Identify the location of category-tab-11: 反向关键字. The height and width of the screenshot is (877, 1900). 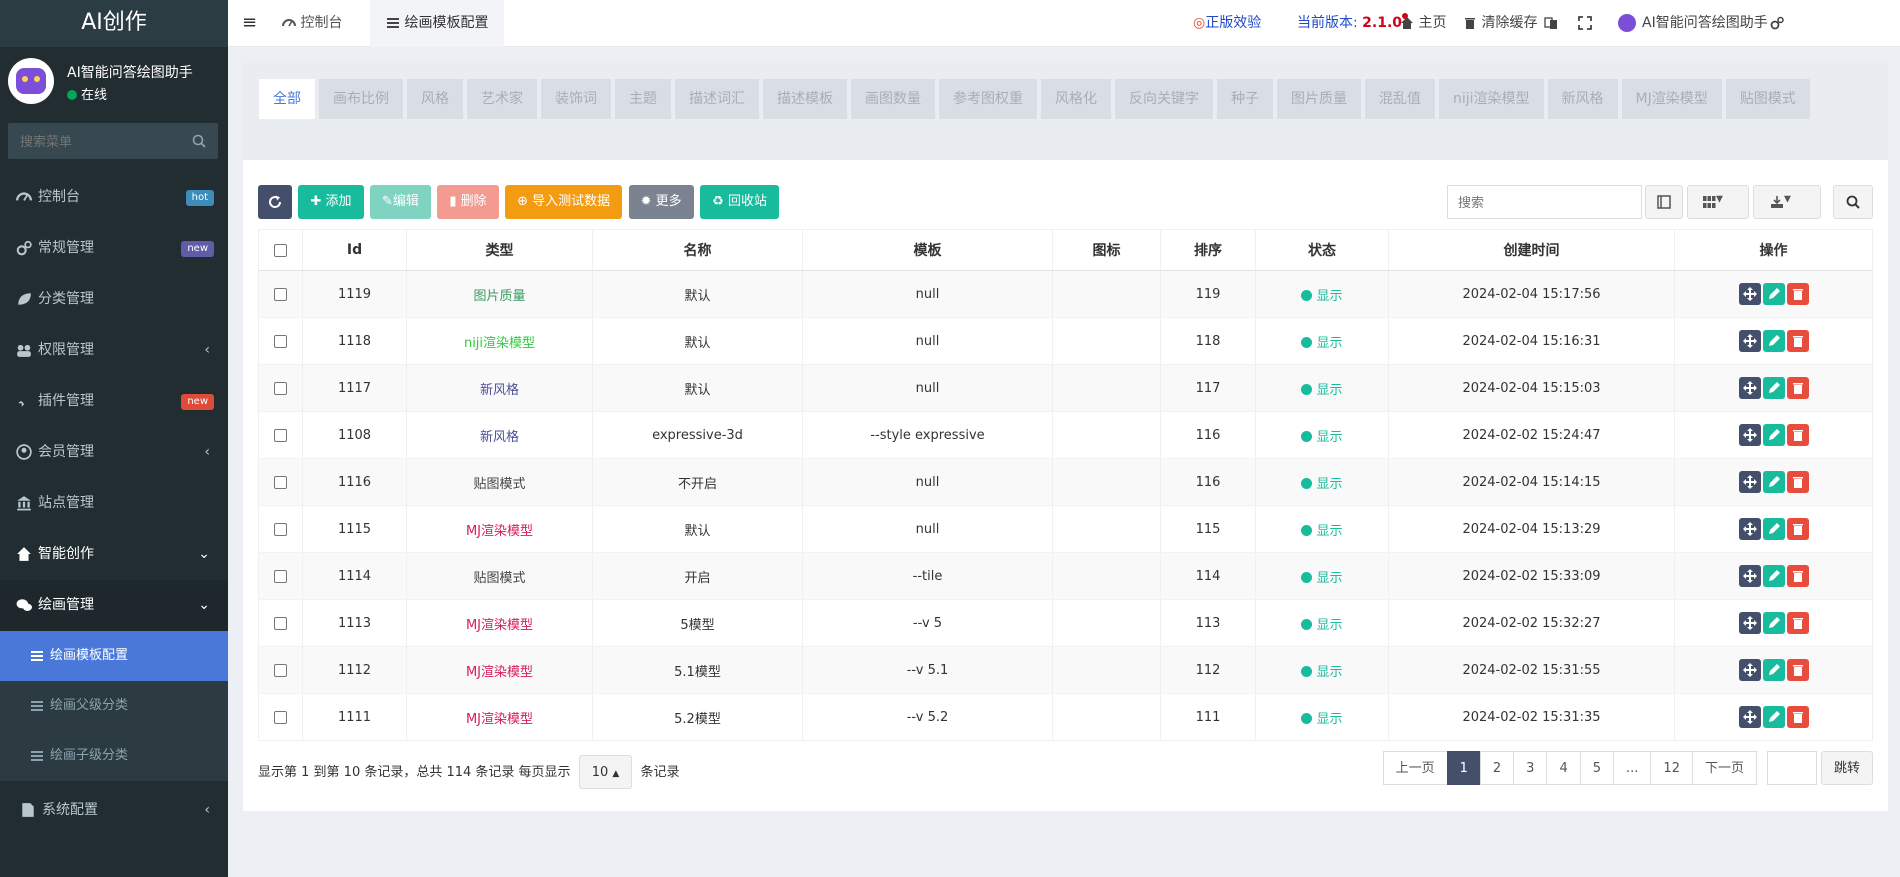
(1164, 99).